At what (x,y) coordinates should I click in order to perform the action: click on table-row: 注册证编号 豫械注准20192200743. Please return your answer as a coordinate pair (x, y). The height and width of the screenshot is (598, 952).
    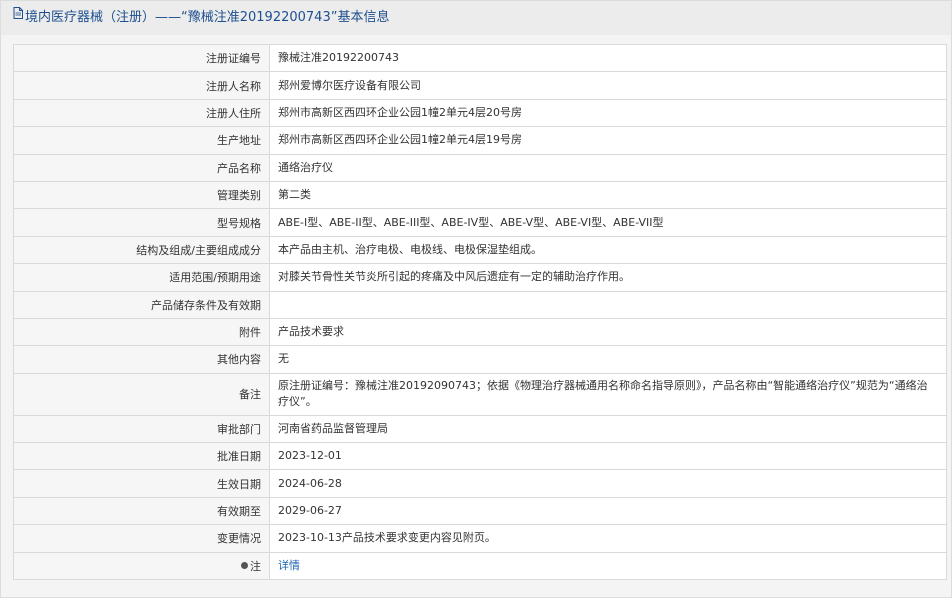
    Looking at the image, I should click on (480, 58).